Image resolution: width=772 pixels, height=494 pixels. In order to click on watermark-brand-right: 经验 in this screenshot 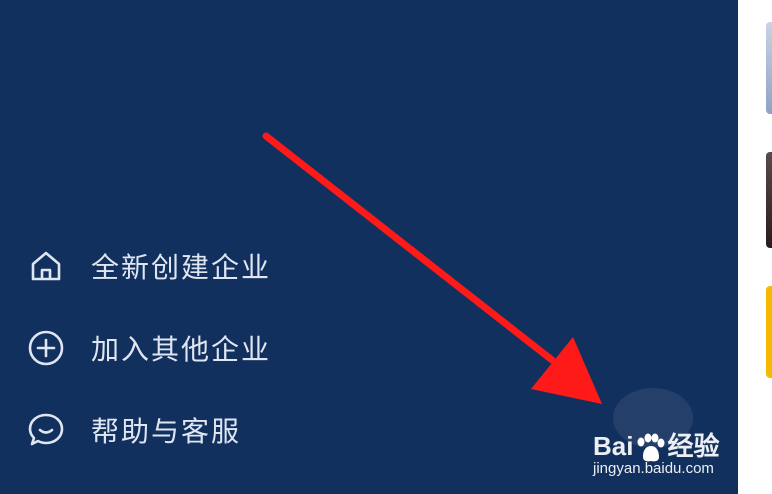, I will do `click(693, 446)`.